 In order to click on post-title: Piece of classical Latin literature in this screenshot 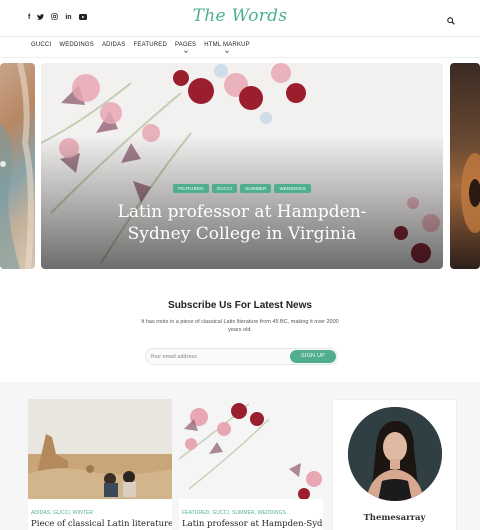, I will do `click(101, 524)`.